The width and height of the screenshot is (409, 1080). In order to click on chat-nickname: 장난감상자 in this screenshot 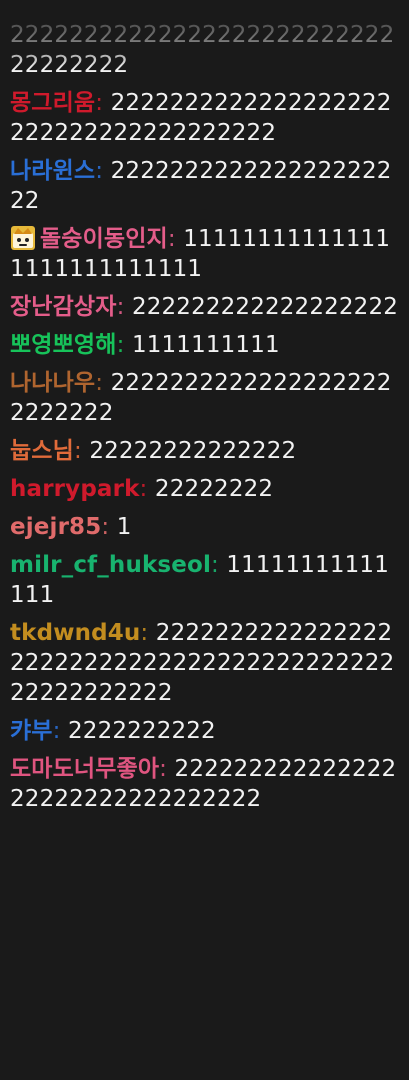, I will do `click(63, 307)`.